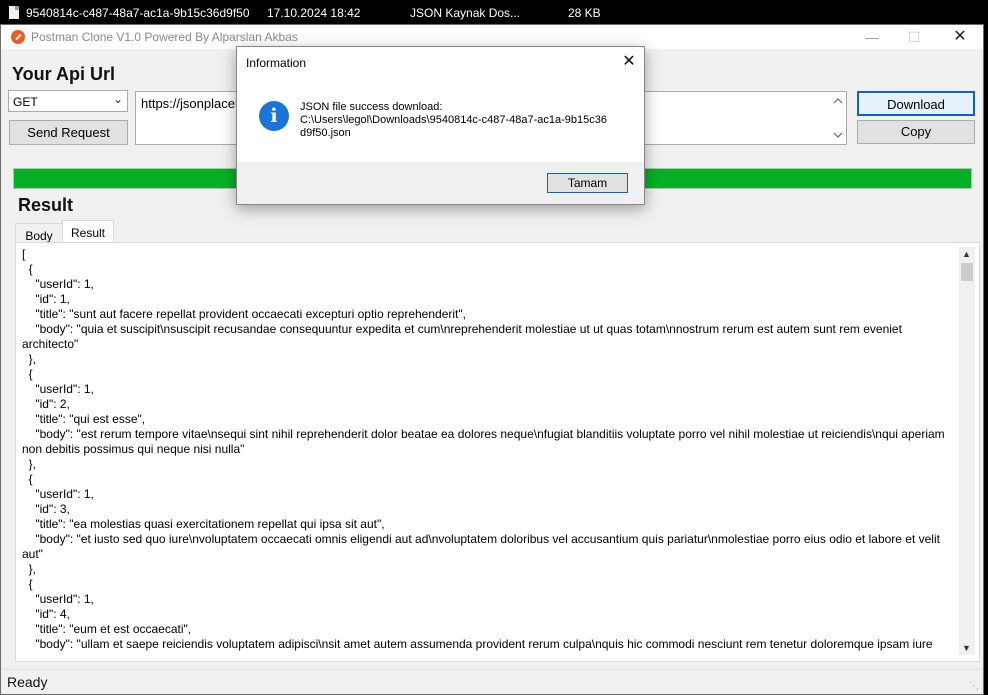  I want to click on result-heading: Result, so click(46, 205).